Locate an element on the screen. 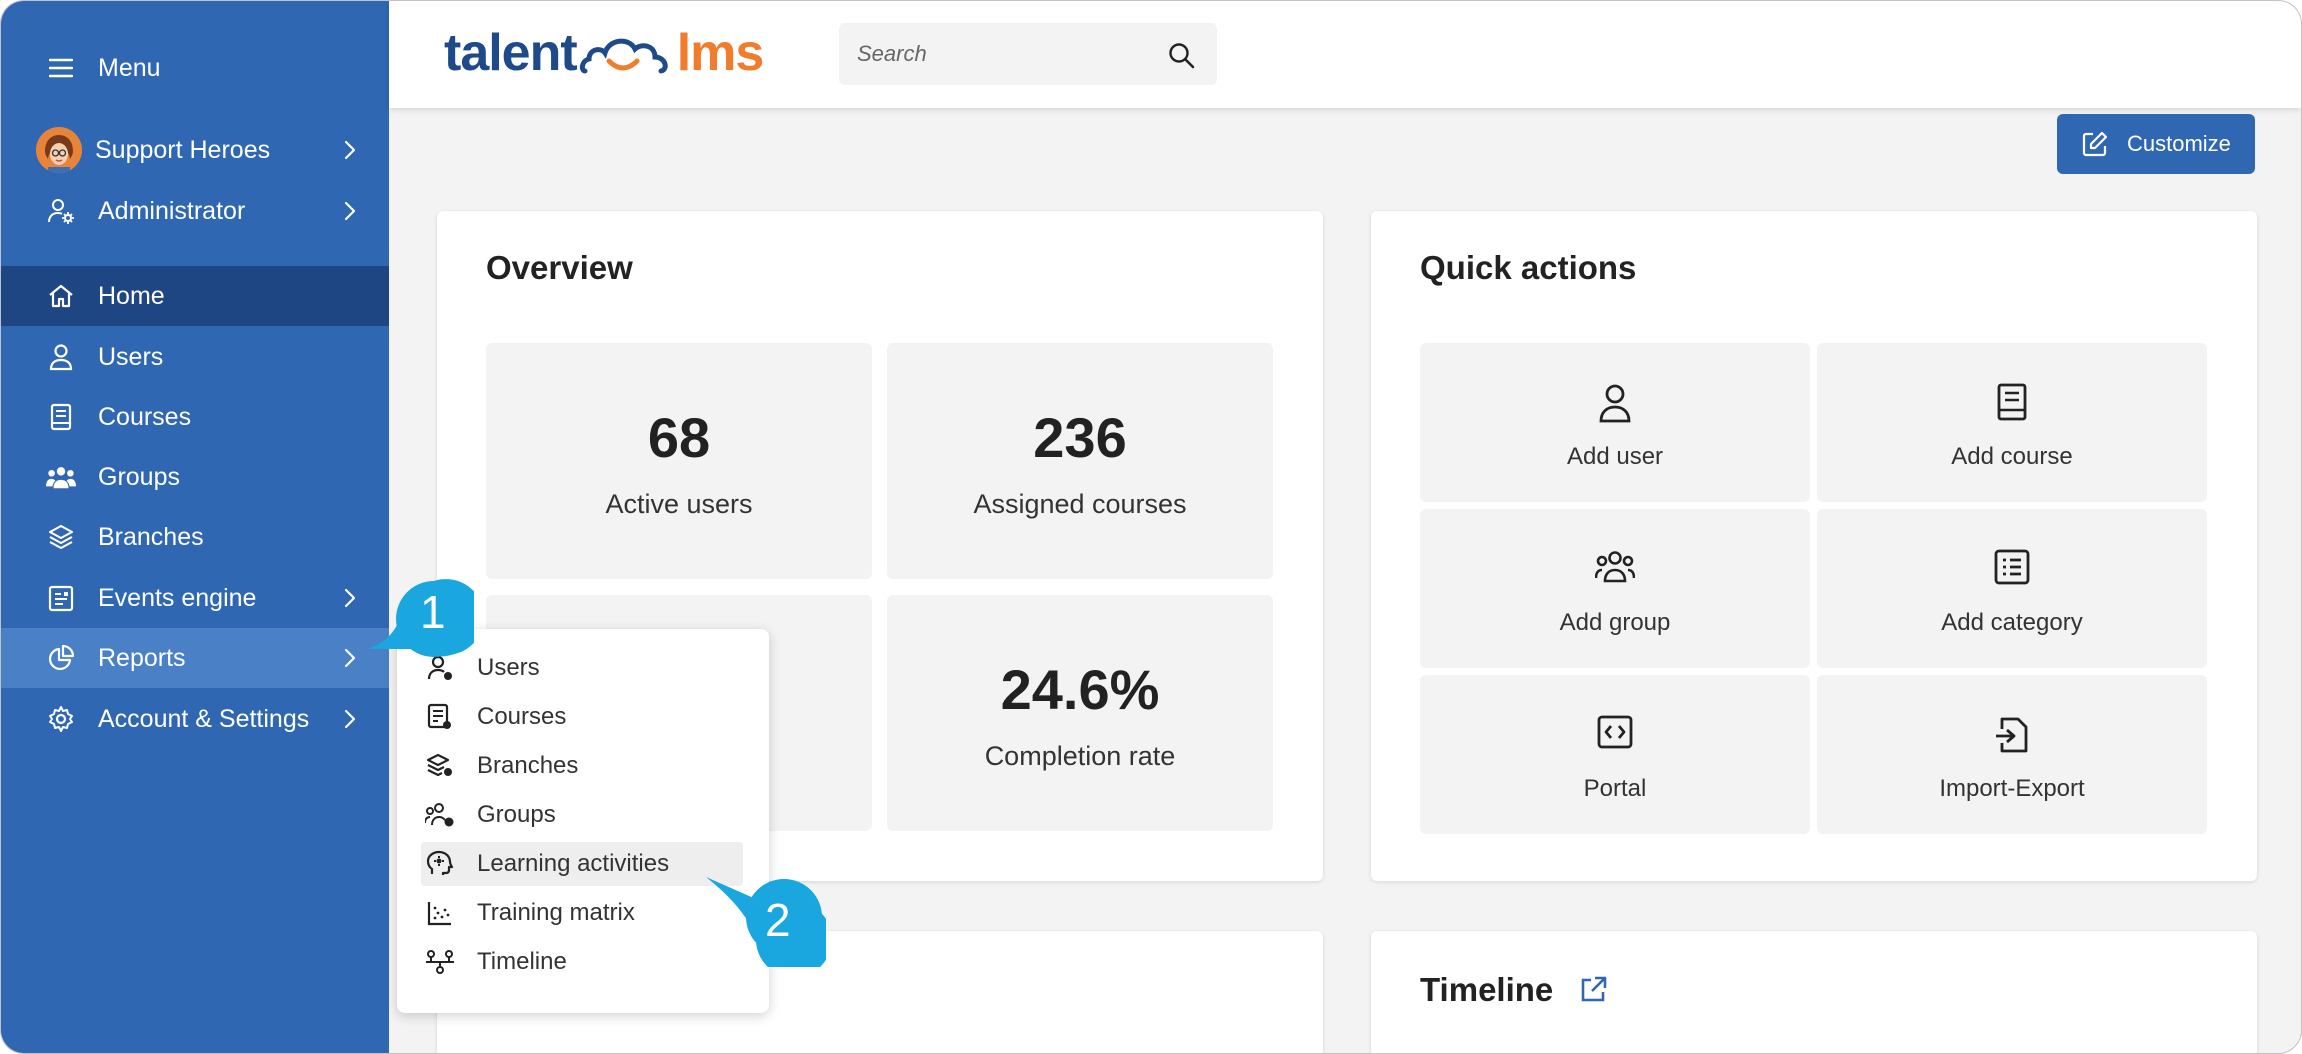 This screenshot has height=1054, width=2302. sidebar-item-label: Events engine is located at coordinates (177, 597).